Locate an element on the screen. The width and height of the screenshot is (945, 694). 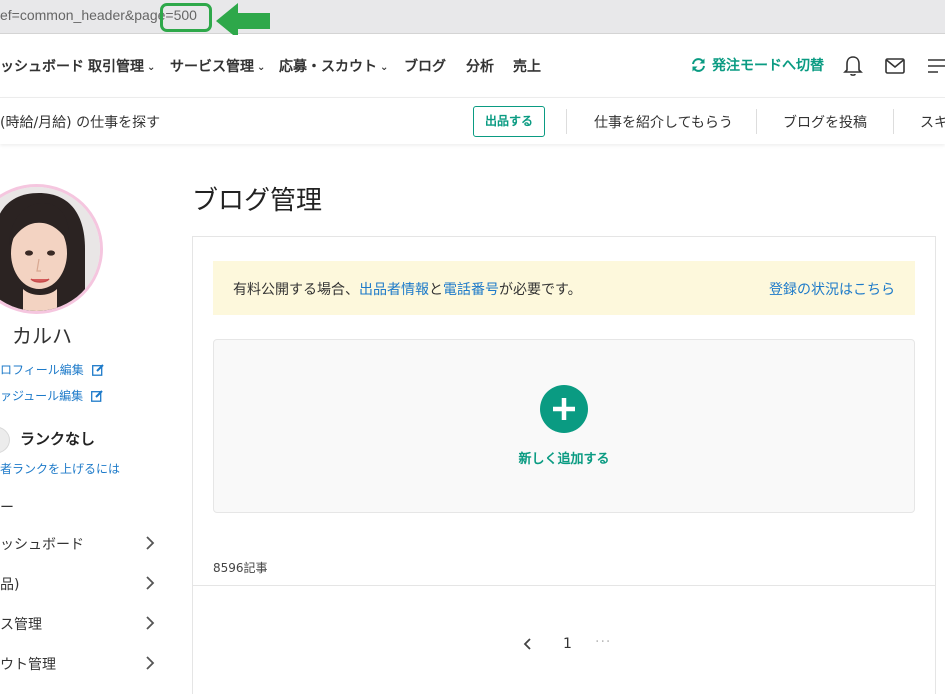
browser-url-bar: ef=common_header&page=500 is located at coordinates (472, 19).